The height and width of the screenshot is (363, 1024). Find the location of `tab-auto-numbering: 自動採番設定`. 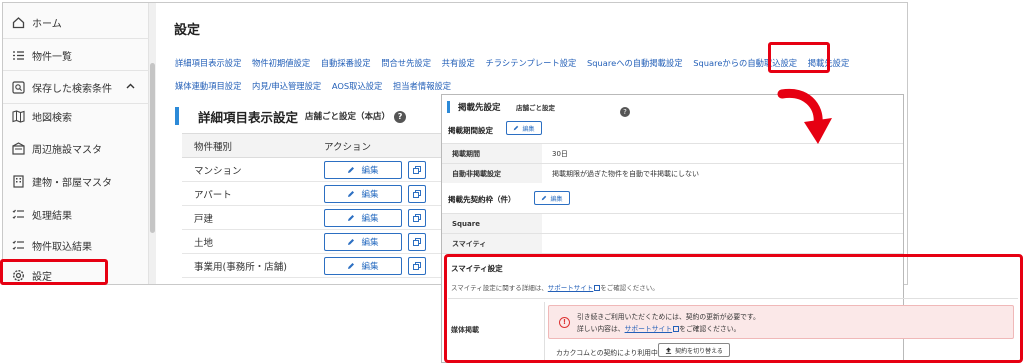

tab-auto-numbering: 自動採番設定 is located at coordinates (346, 63).